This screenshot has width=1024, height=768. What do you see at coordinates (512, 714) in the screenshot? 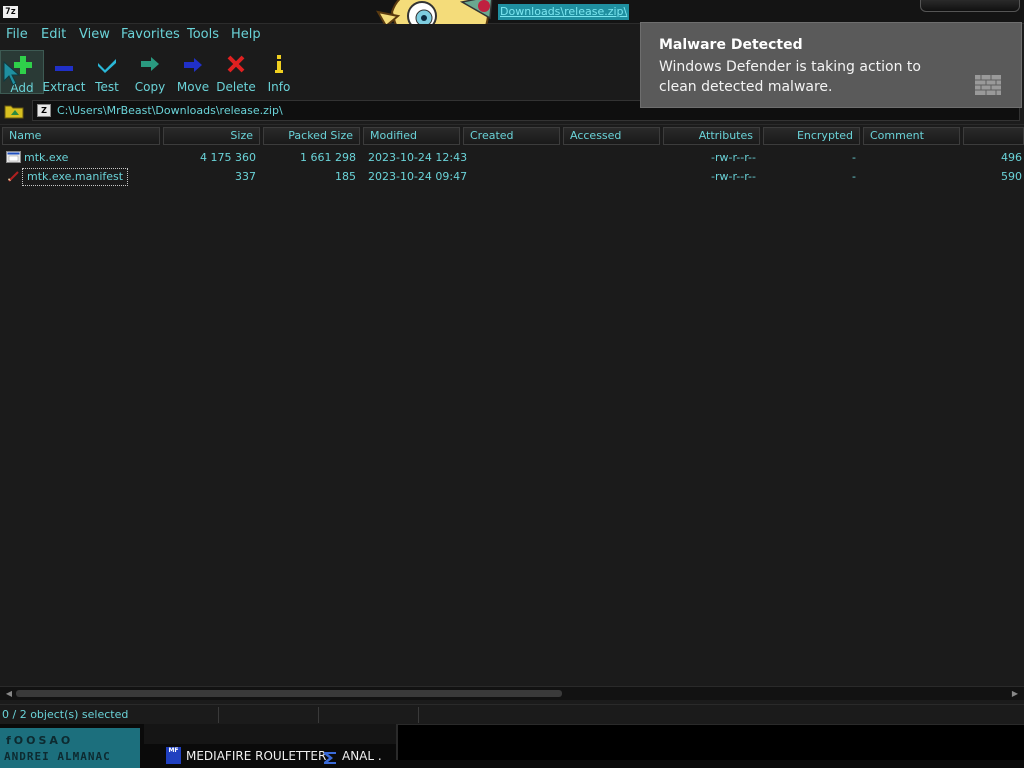
I see `status-bar: 0 / 2 object(s) selected` at bounding box center [512, 714].